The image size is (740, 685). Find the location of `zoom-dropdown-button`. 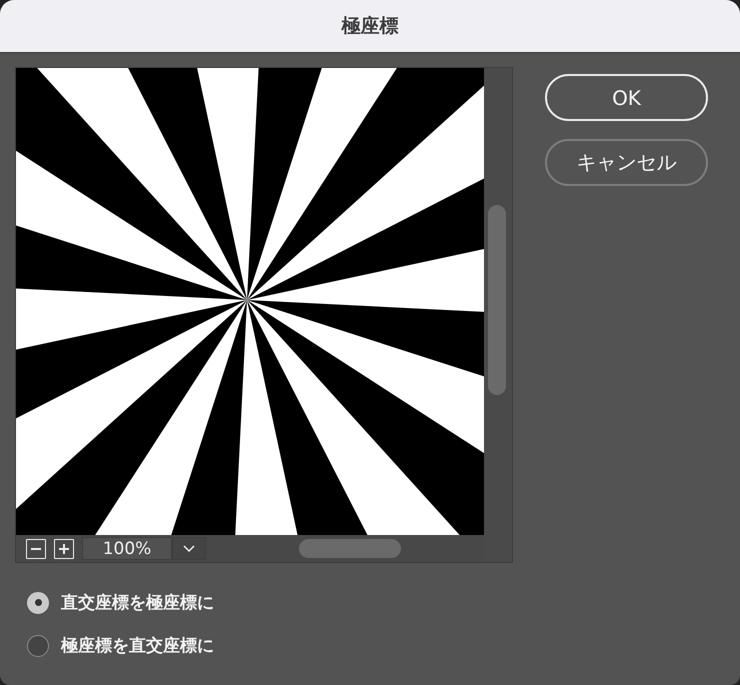

zoom-dropdown-button is located at coordinates (189, 548).